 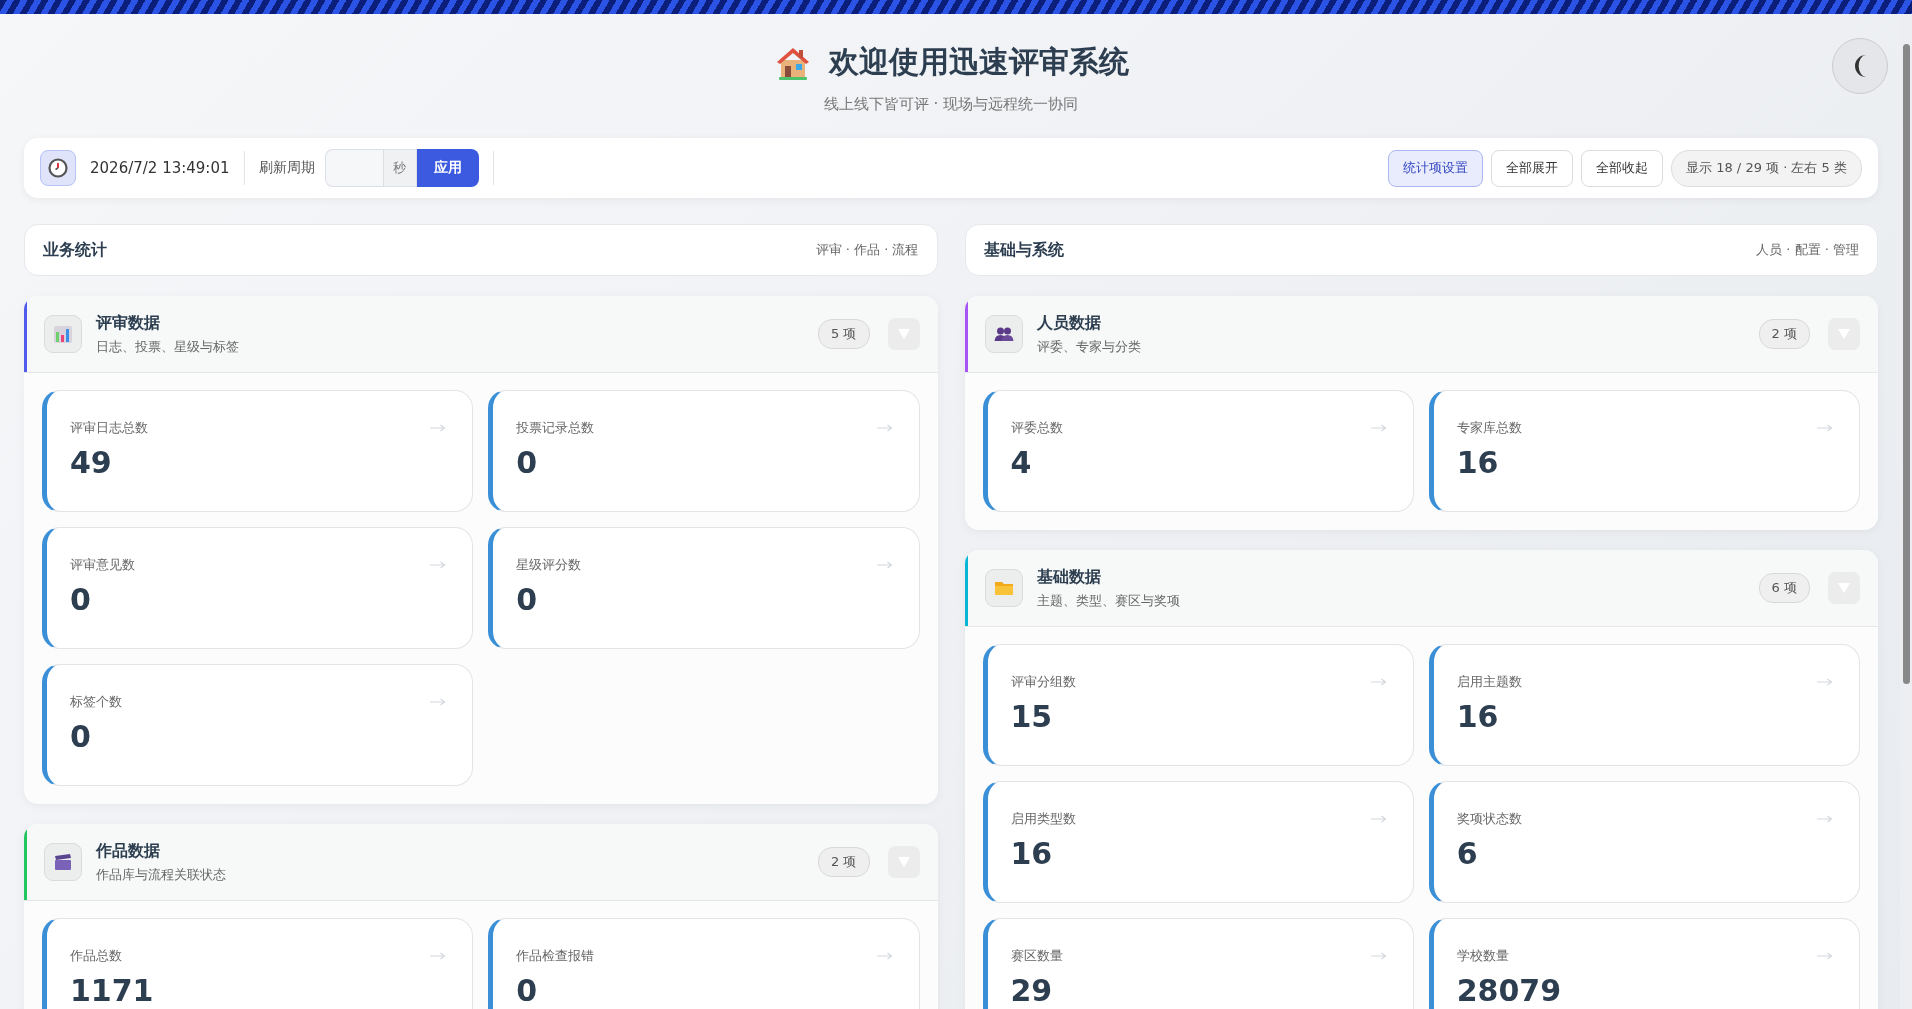 What do you see at coordinates (1644, 451) in the screenshot?
I see `stat-card: 专家库总数 16` at bounding box center [1644, 451].